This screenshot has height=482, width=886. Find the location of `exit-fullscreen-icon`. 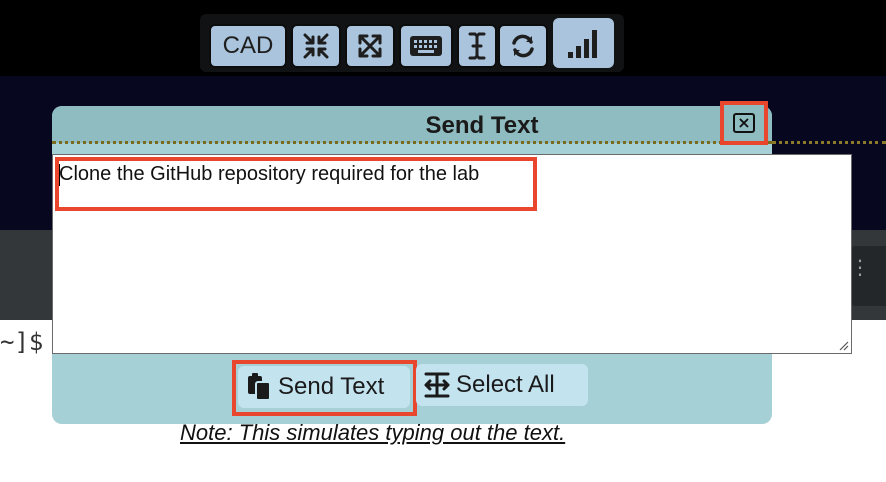

exit-fullscreen-icon is located at coordinates (316, 46).